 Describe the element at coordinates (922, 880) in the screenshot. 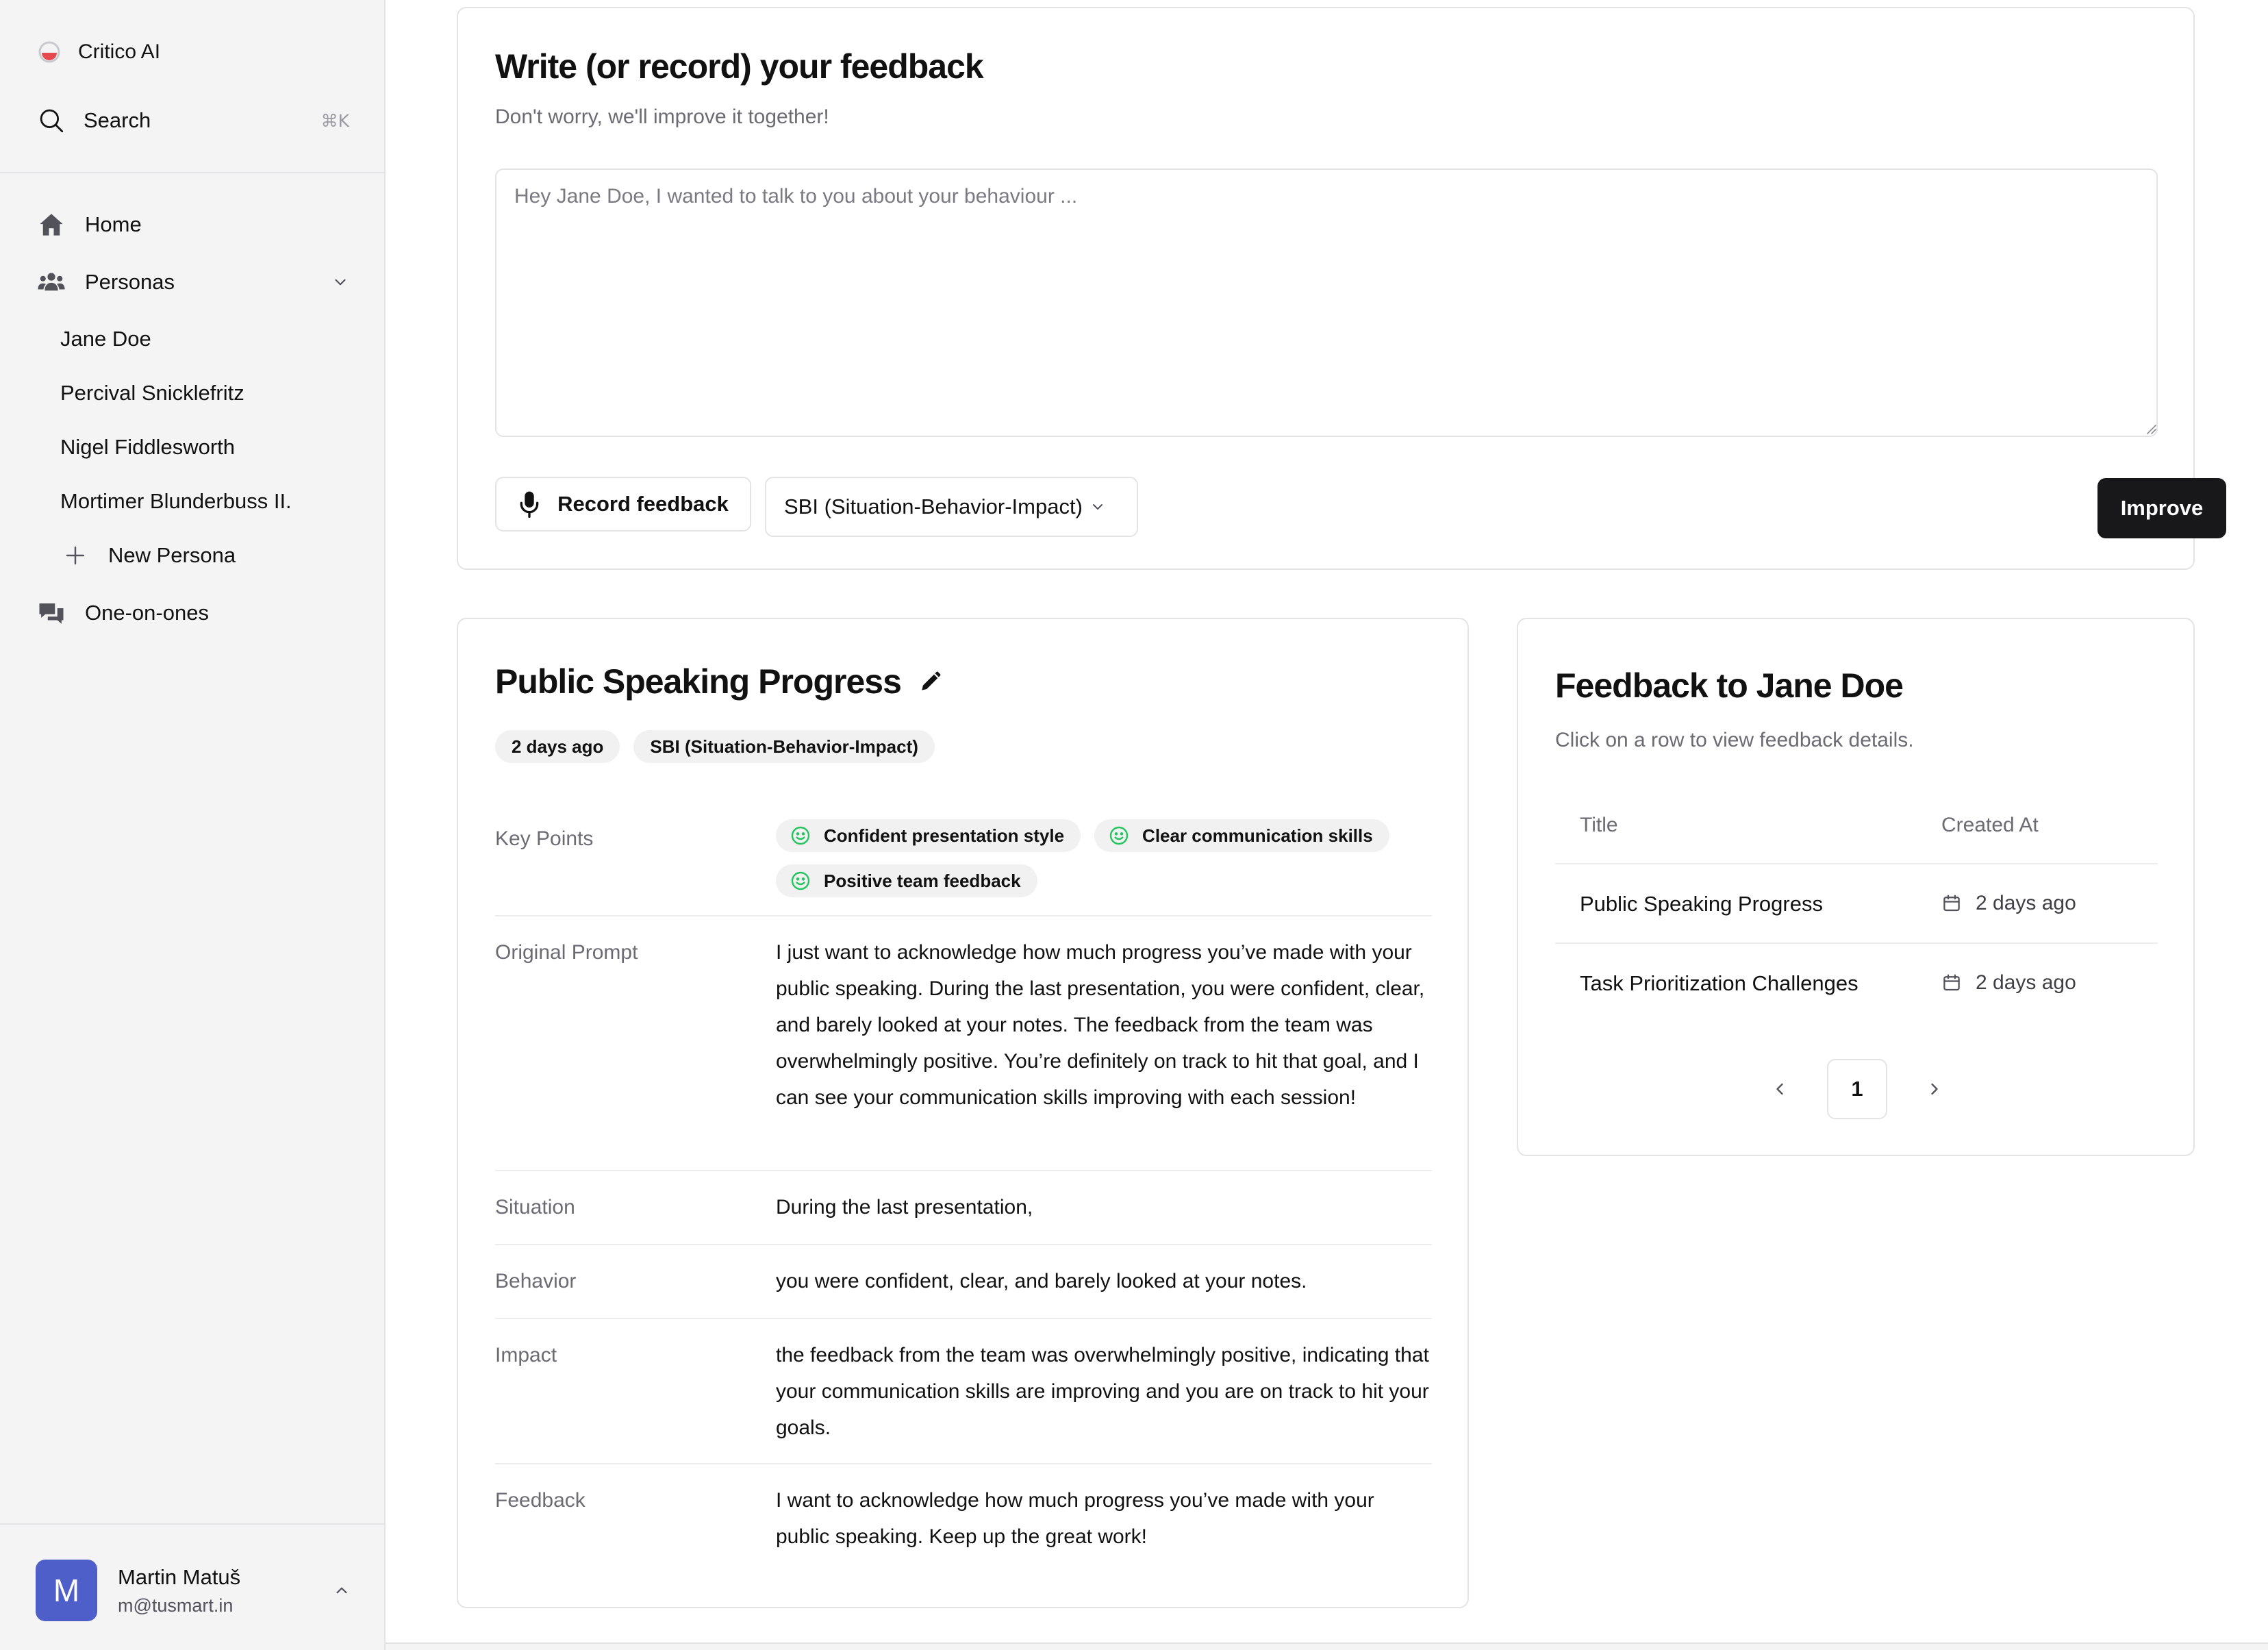

I see `key-point-text: Positive team feedback` at that location.